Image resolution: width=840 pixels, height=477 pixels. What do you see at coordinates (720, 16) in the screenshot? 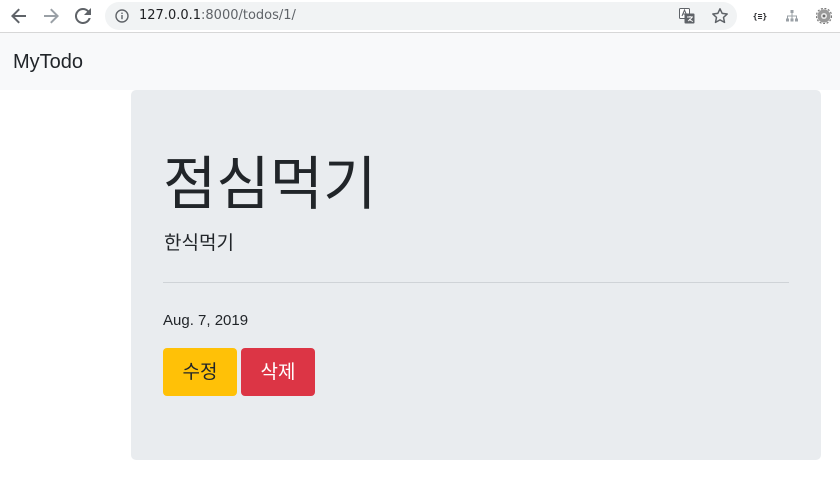
I see `star-icon` at bounding box center [720, 16].